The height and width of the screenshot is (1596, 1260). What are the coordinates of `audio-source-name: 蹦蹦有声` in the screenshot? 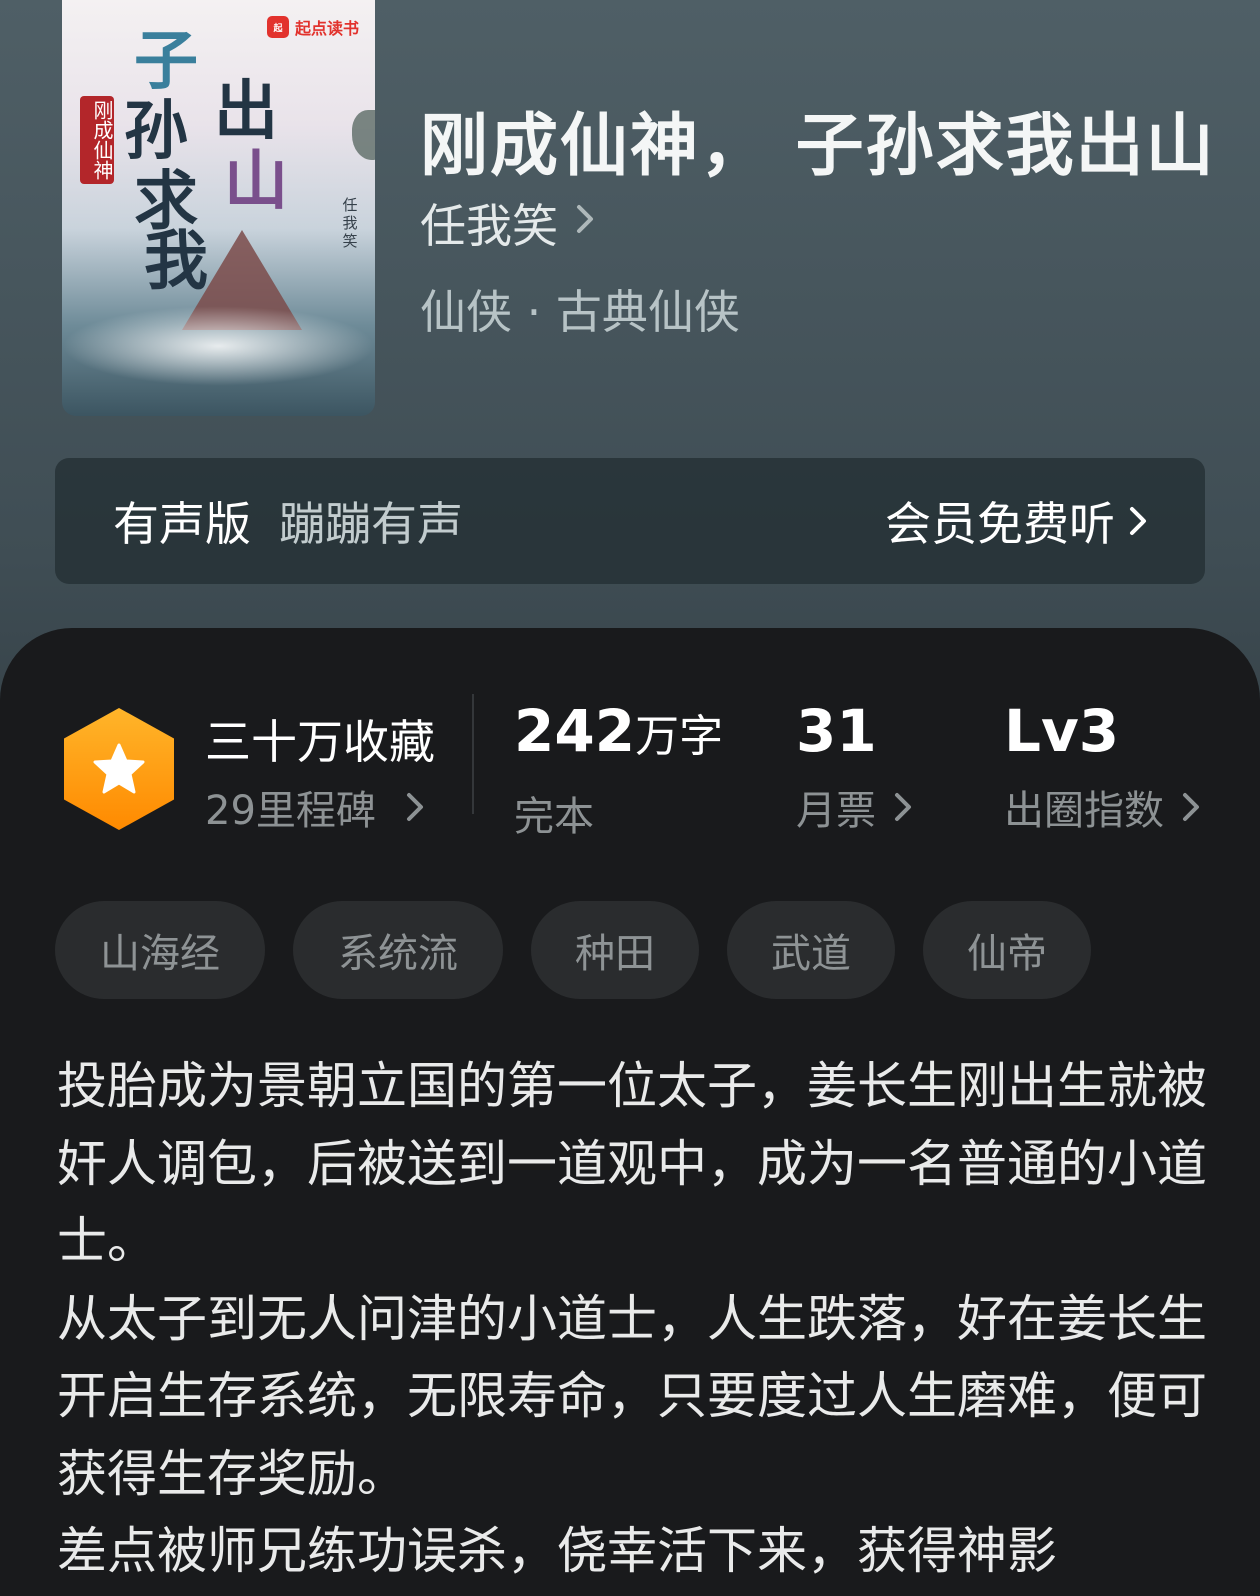 It's located at (371, 524).